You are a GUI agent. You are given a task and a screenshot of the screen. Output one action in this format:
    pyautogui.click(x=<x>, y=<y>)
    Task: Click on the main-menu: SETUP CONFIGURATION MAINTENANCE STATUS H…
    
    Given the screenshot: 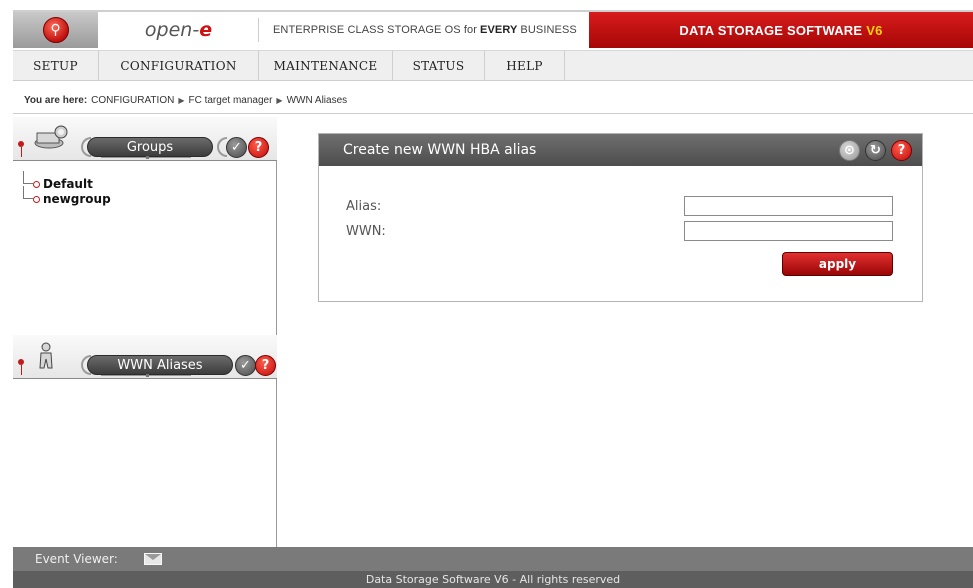 What is the action you would take?
    pyautogui.click(x=493, y=65)
    